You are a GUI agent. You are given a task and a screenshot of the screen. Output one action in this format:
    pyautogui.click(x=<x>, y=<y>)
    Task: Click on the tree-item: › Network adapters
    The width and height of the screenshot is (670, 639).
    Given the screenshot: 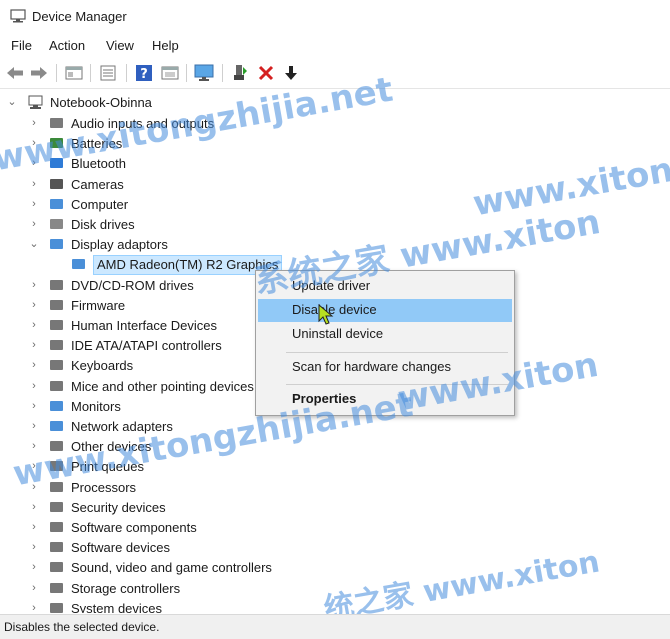 What is the action you would take?
    pyautogui.click(x=335, y=427)
    